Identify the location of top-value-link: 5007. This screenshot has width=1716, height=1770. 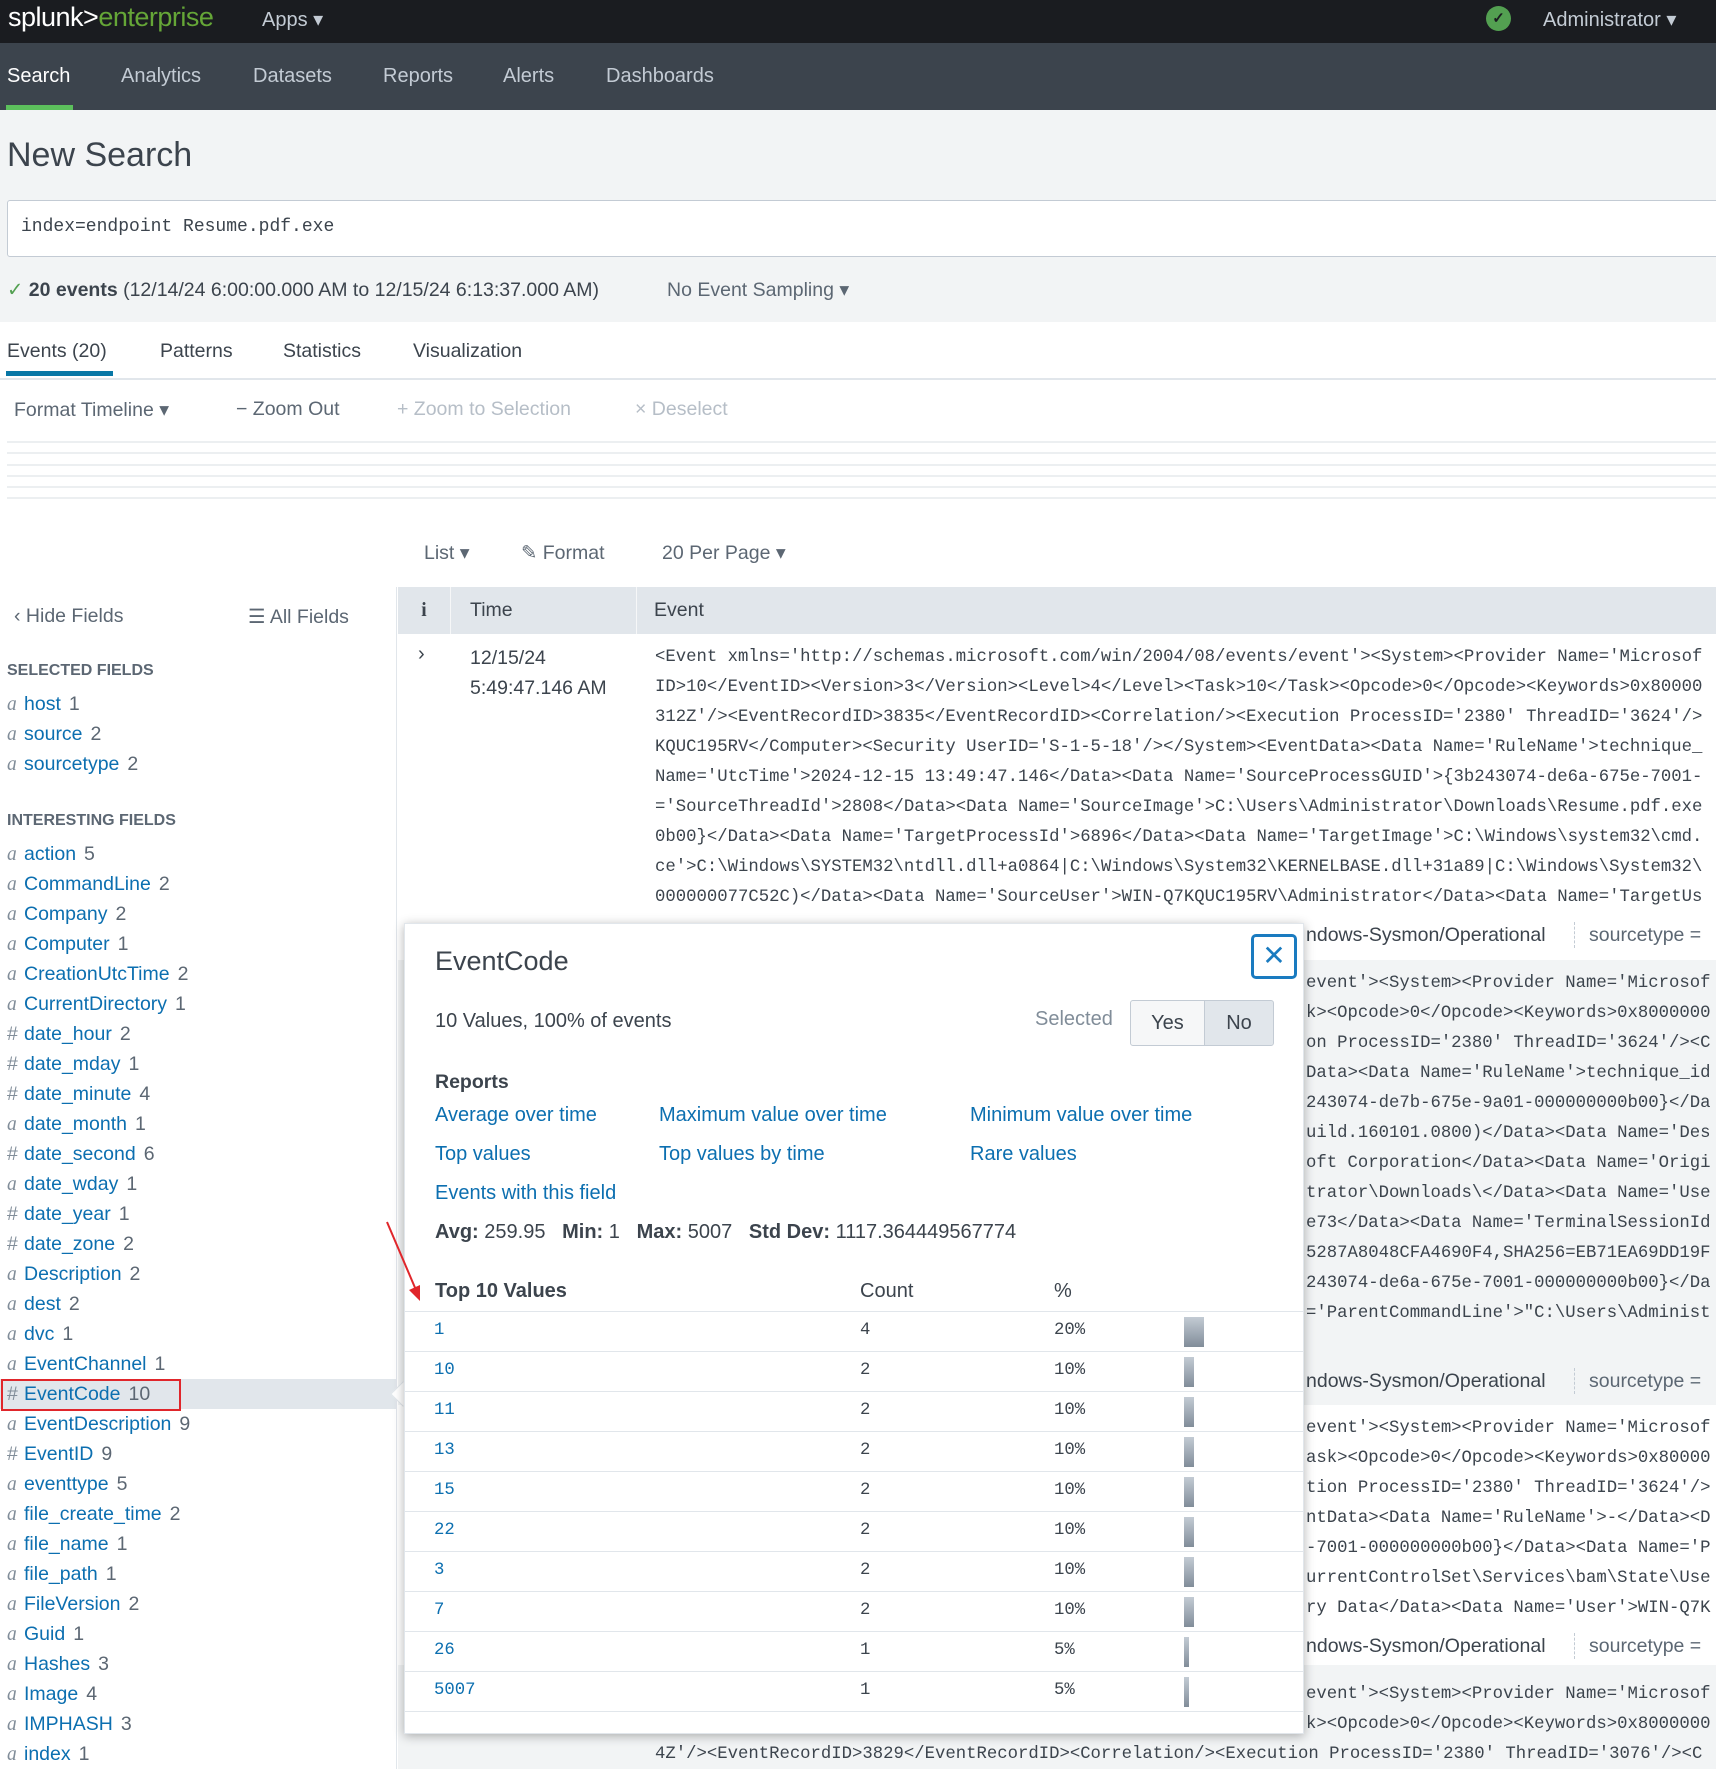
(454, 1690).